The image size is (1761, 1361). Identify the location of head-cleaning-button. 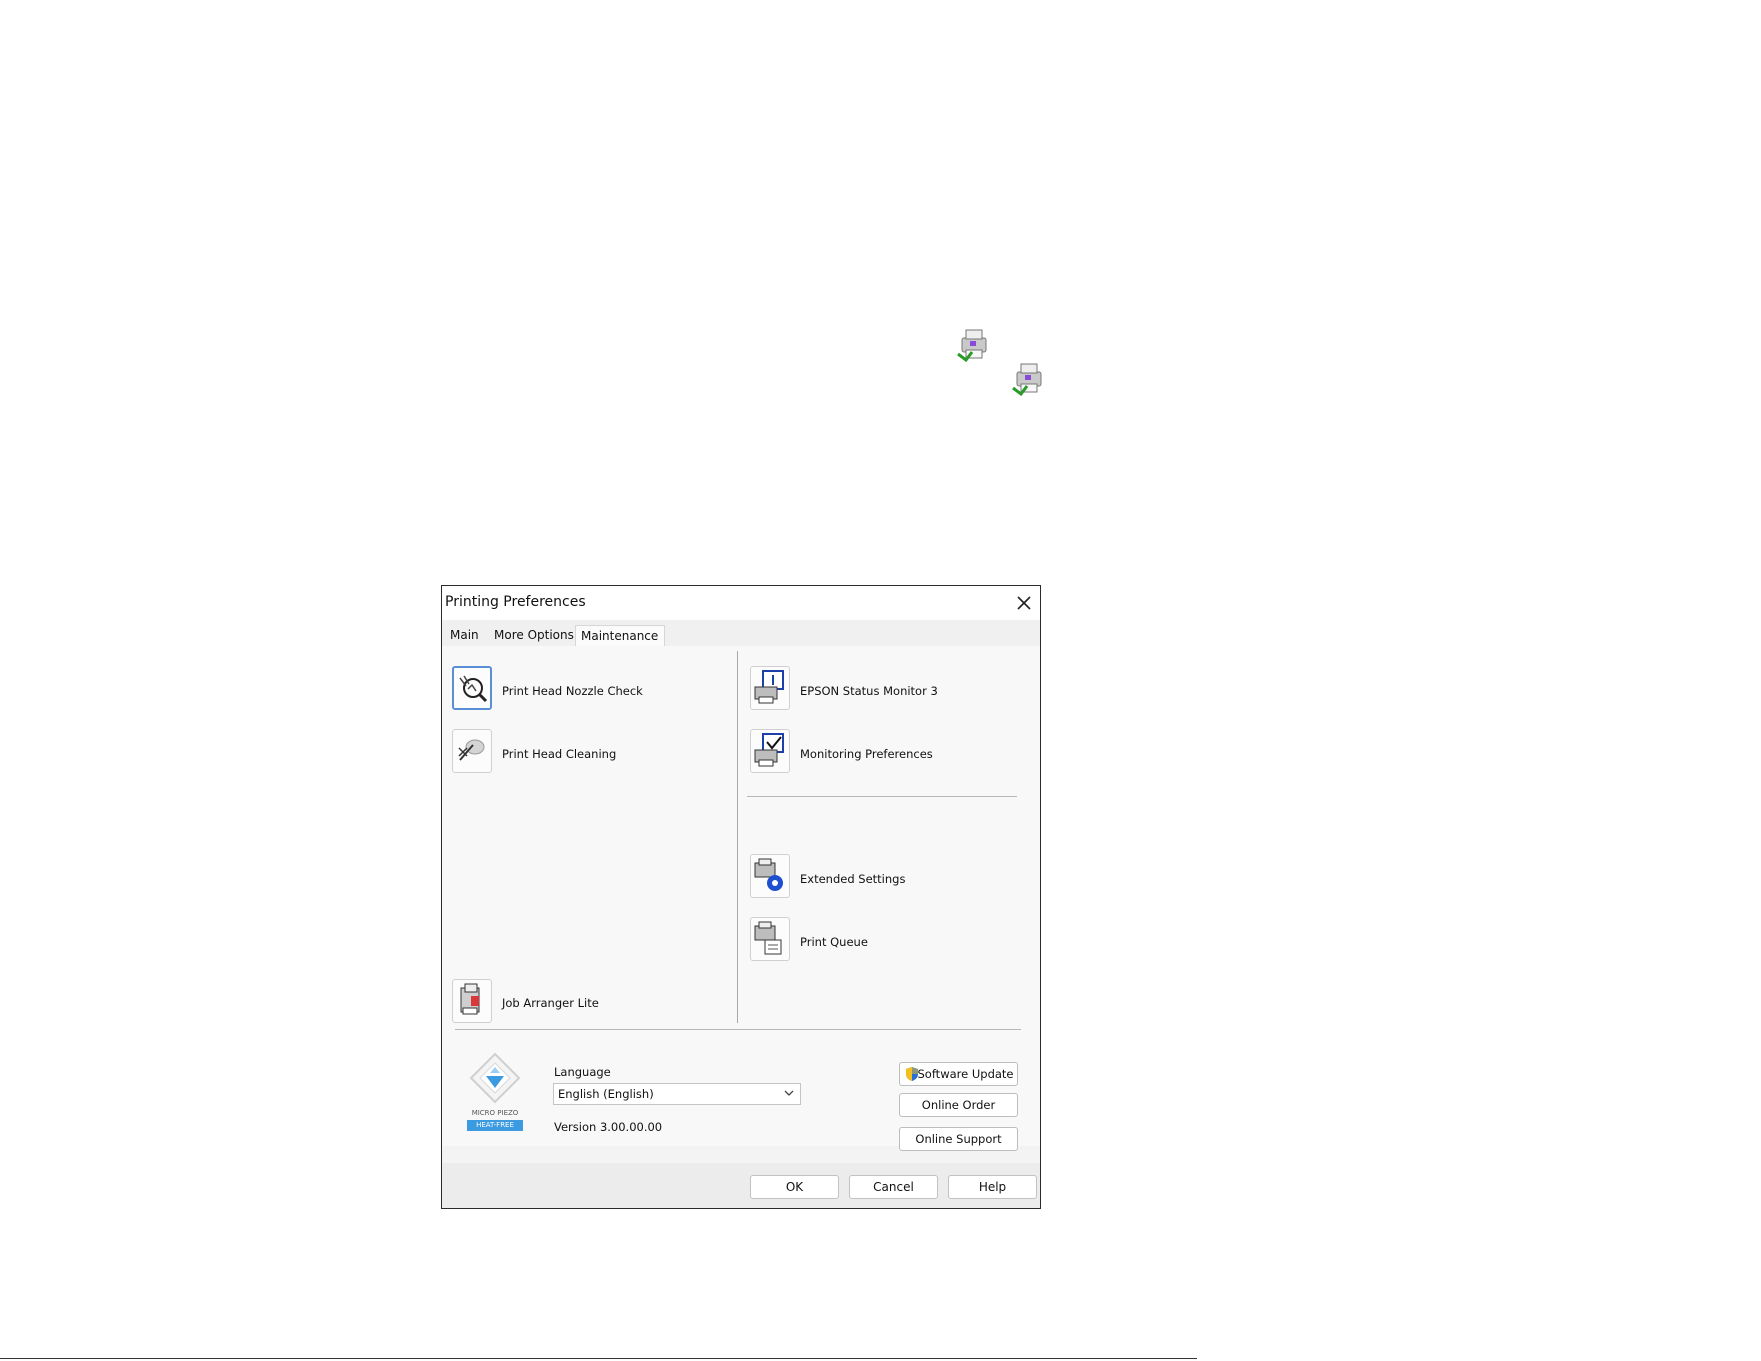
(472, 751).